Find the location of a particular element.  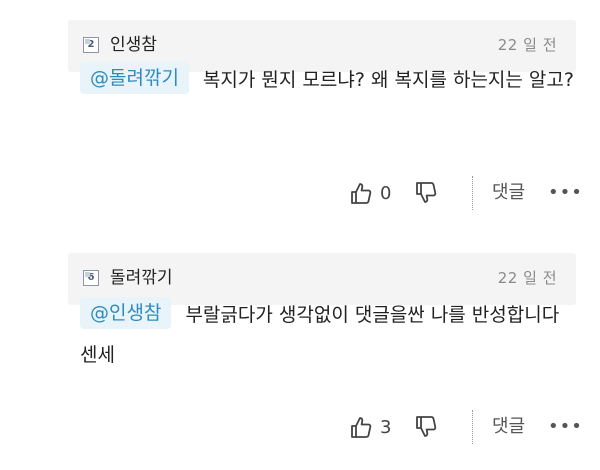

mention-tag: @돌려깎기 is located at coordinates (134, 78).